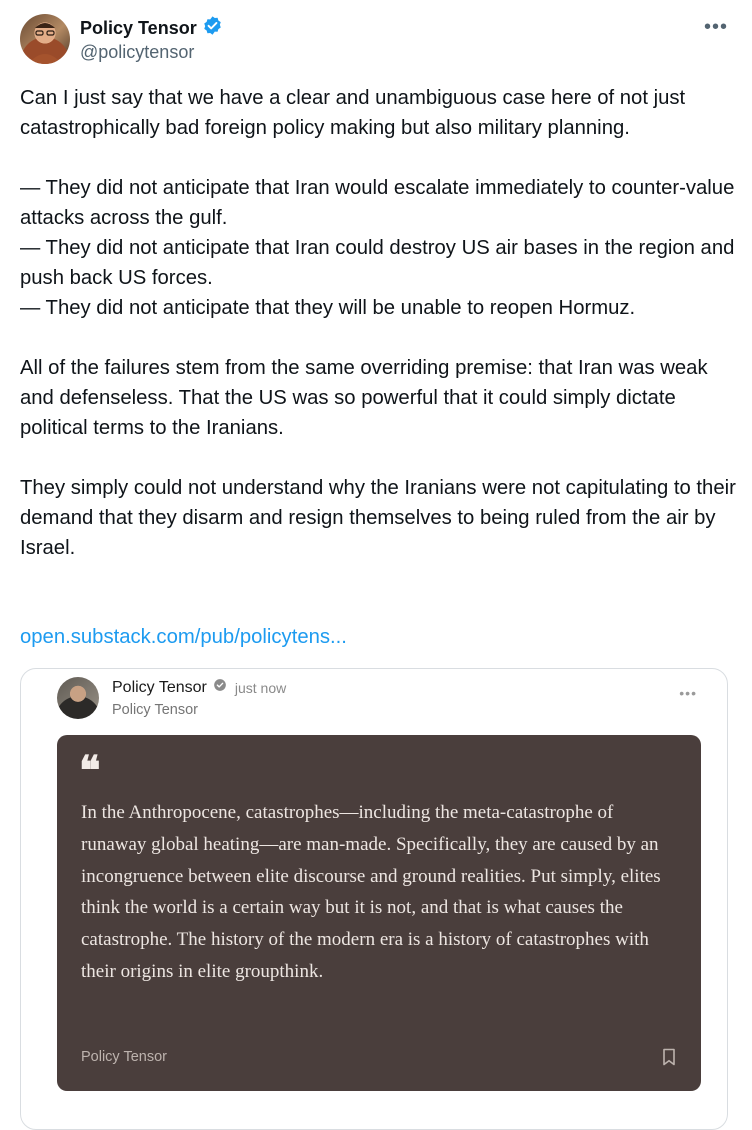 This screenshot has height=1130, width=752. I want to click on author-handle: @policytensor, so click(137, 52).